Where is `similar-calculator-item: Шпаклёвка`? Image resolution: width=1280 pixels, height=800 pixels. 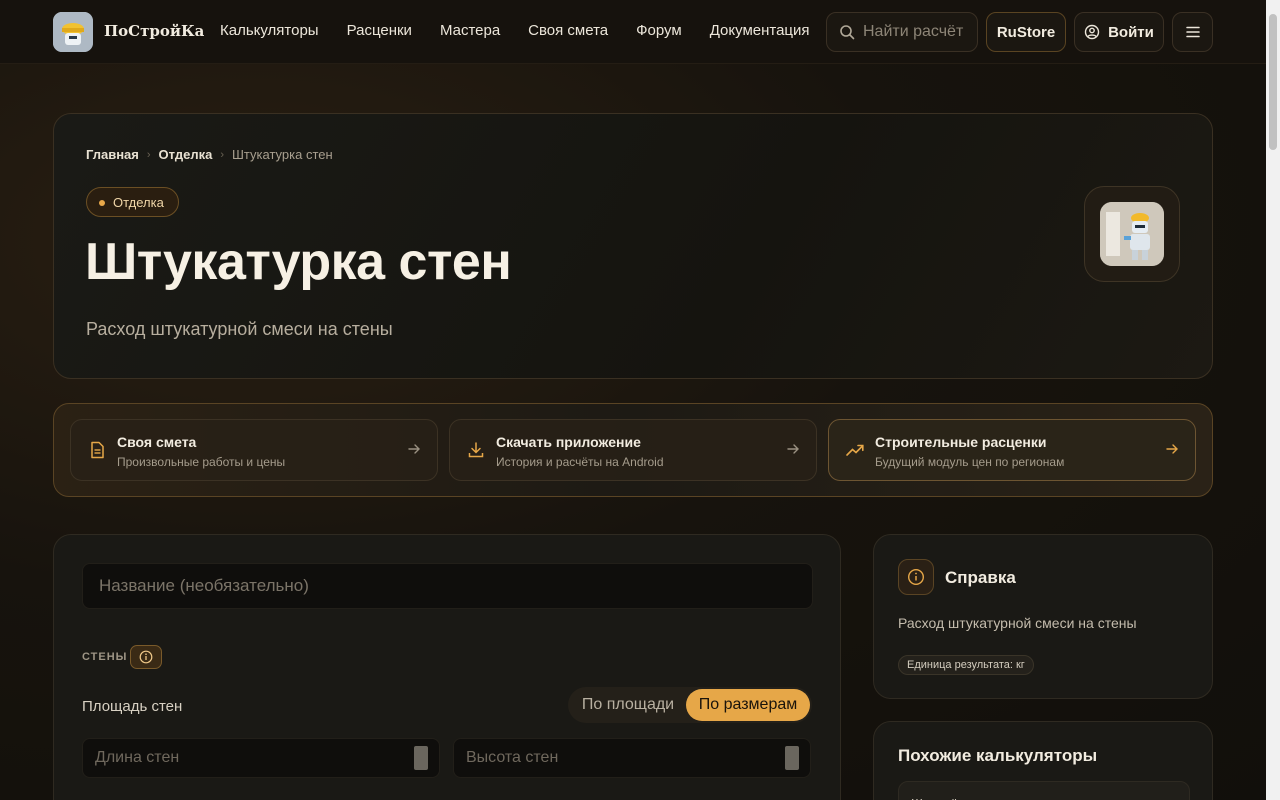 similar-calculator-item: Шпаклёвка is located at coordinates (1044, 790).